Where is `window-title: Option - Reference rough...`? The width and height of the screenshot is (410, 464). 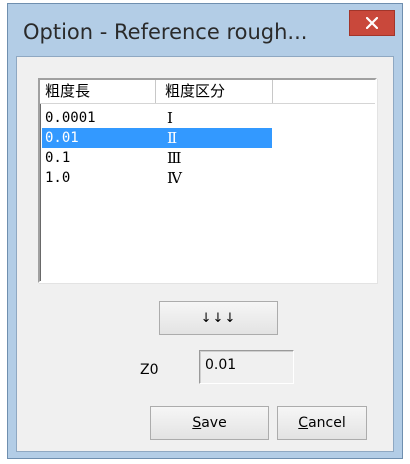 window-title: Option - Reference rough... is located at coordinates (165, 32).